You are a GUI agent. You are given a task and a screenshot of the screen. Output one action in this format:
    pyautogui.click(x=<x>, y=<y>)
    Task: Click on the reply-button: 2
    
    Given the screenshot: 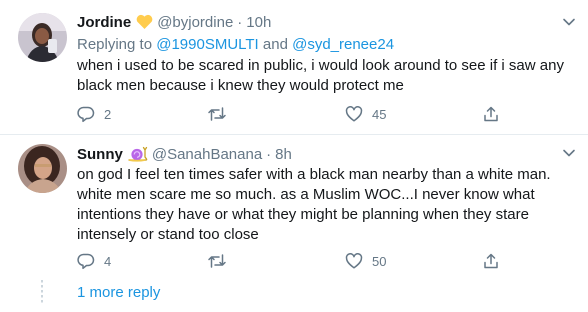 What is the action you would take?
    pyautogui.click(x=94, y=114)
    